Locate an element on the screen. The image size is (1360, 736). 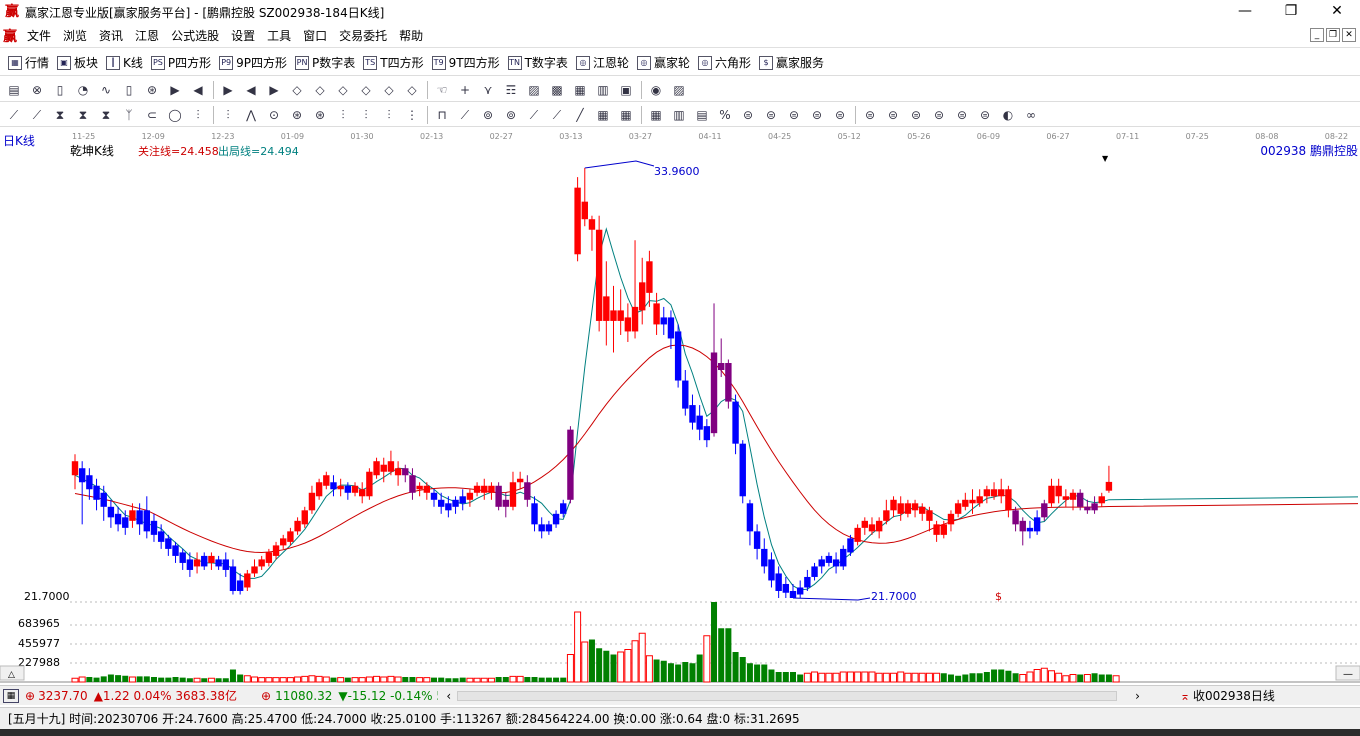
chart-tool-8-icon: ◀ is located at coordinates (198, 90).